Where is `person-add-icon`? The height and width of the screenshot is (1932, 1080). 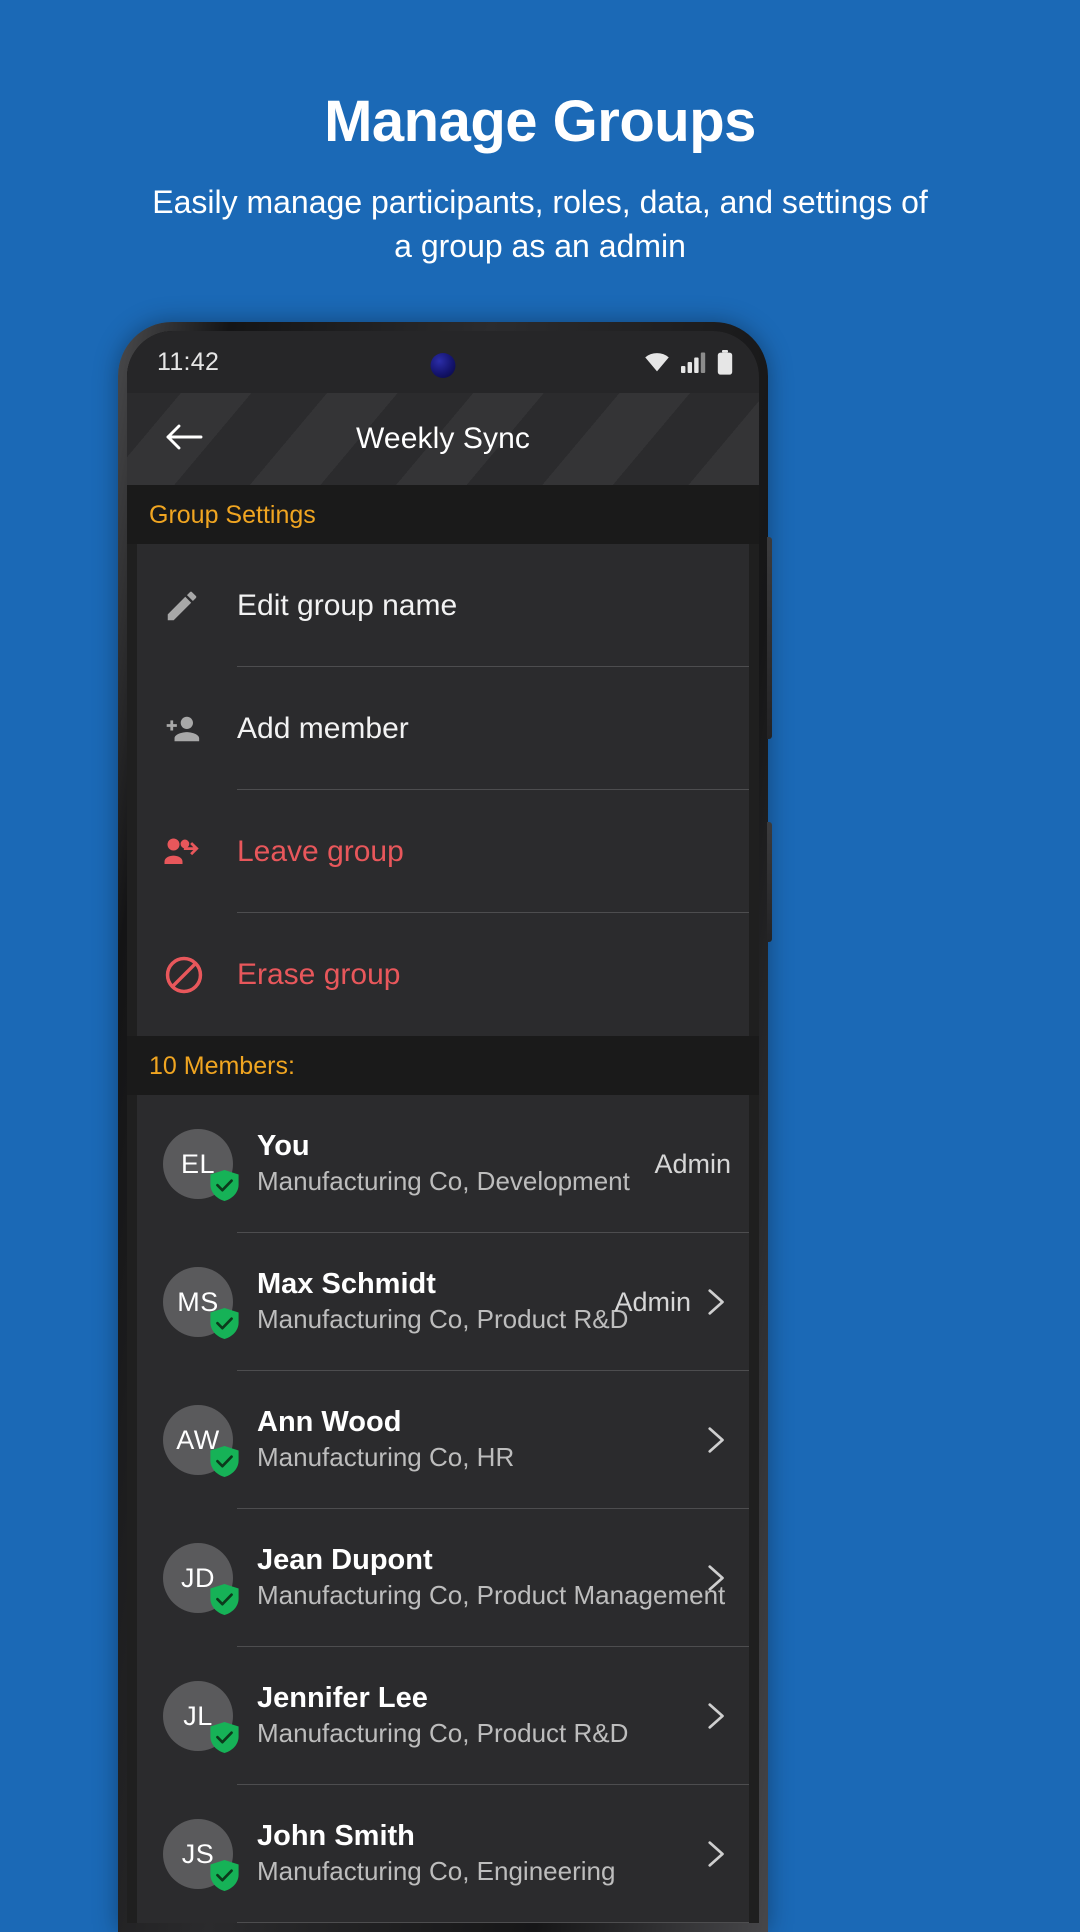
person-add-icon is located at coordinates (200, 729).